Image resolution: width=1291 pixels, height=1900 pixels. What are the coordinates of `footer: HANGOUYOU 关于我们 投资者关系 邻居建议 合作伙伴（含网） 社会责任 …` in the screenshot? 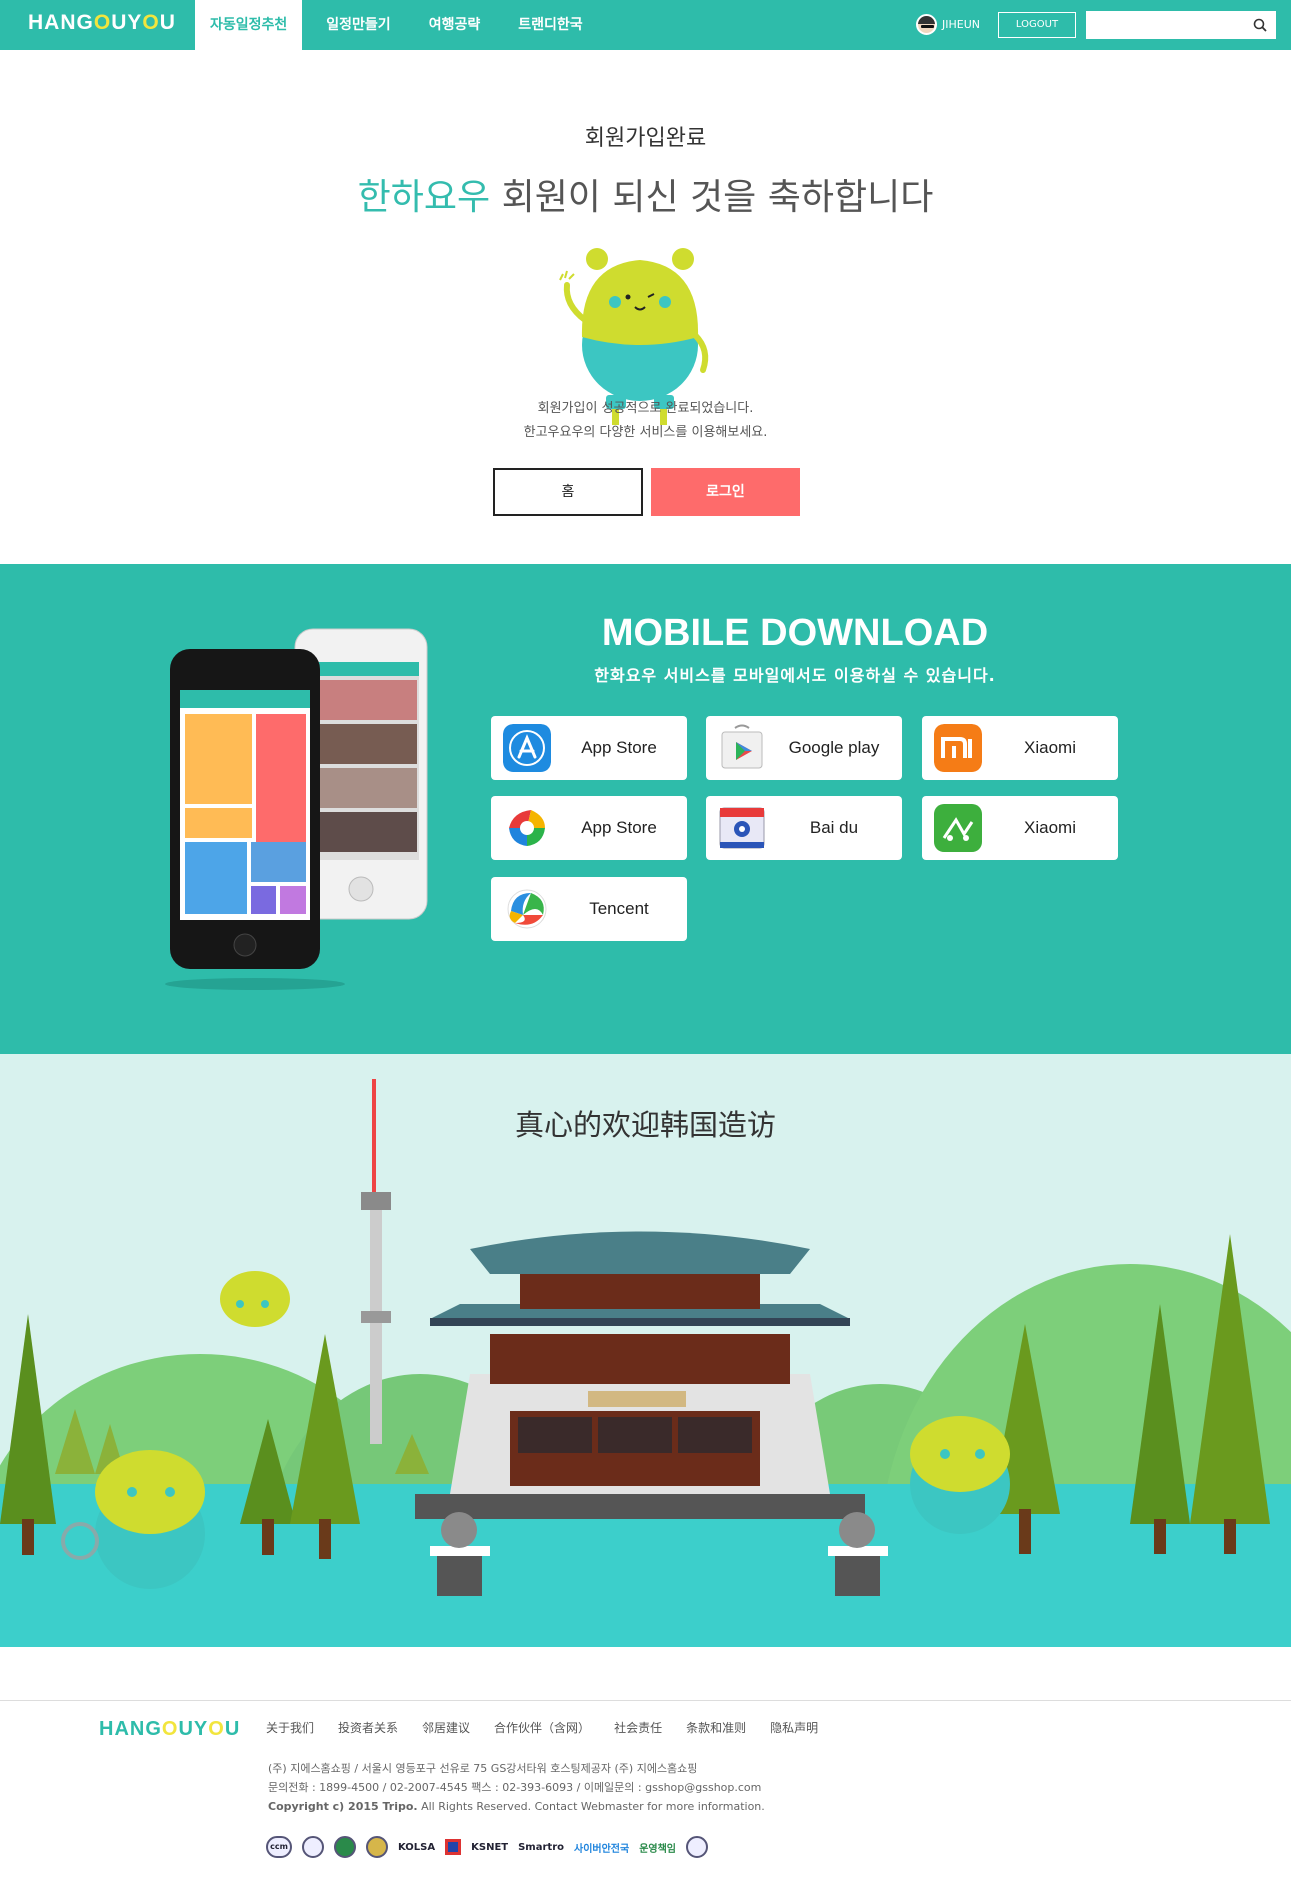 It's located at (645, 1800).